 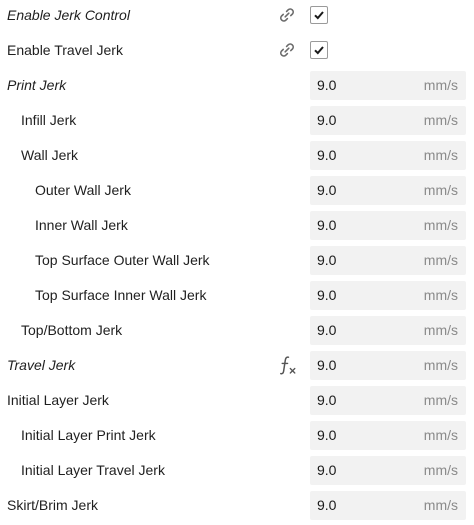 I want to click on top-bottom-jerk-input: 9.0 mm/s, so click(x=388, y=330).